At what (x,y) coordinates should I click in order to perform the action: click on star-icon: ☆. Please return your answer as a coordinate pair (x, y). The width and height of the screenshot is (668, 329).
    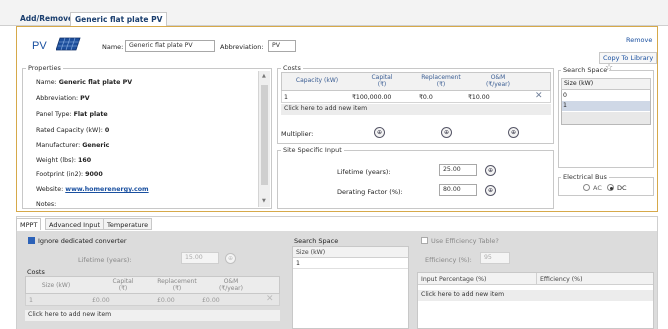
    Looking at the image, I should click on (609, 68).